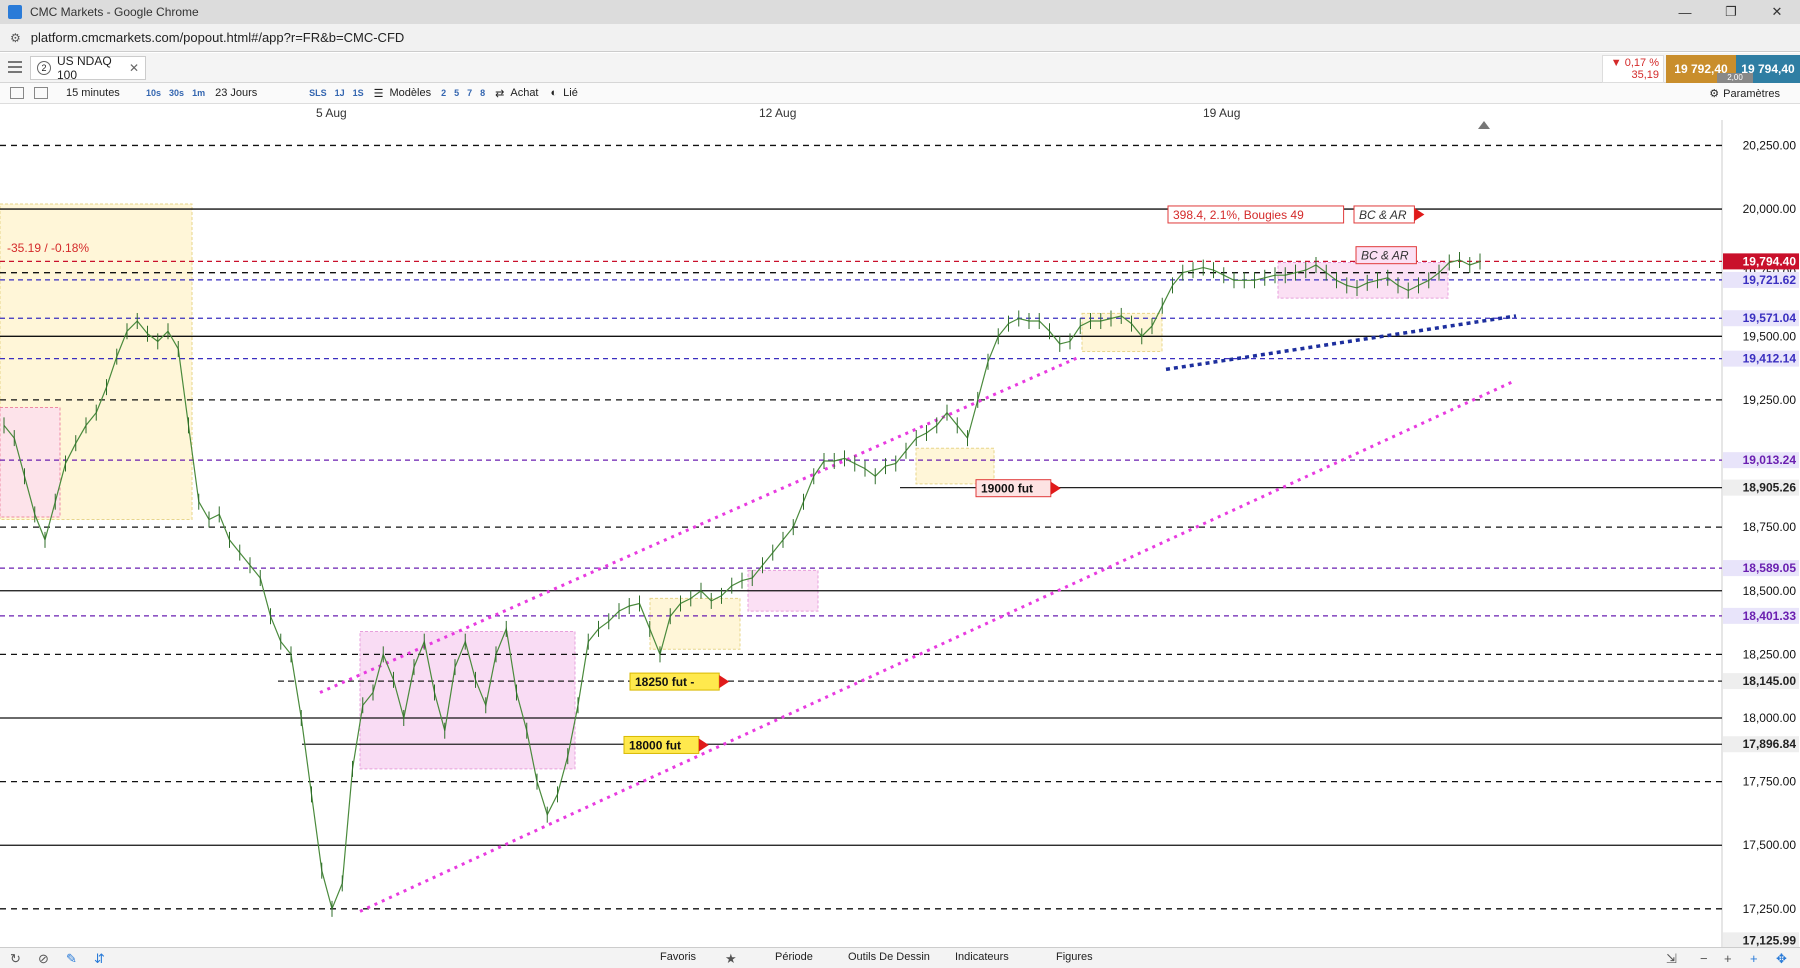  I want to click on zoom-out-icon: −, so click(1704, 958).